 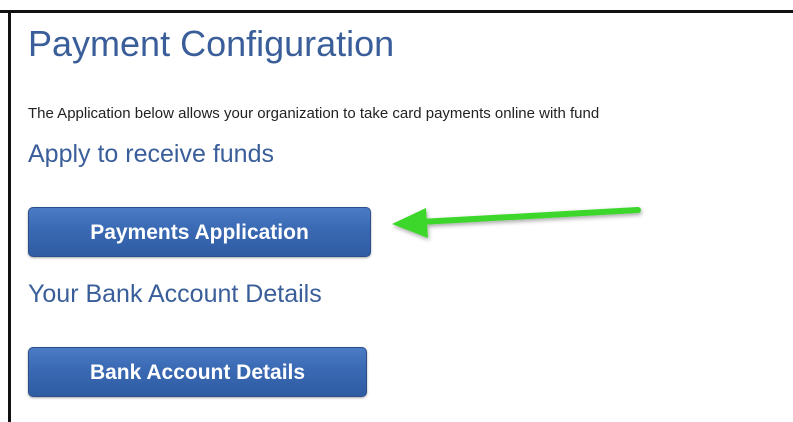 What do you see at coordinates (199, 232) in the screenshot?
I see `payments-application-button: Payments Application` at bounding box center [199, 232].